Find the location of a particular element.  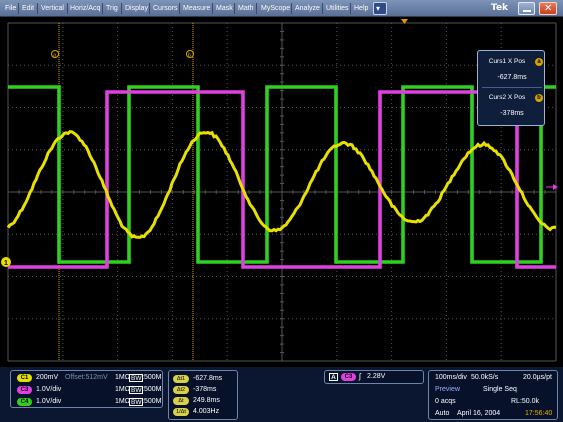

acquisition-state: Preview is located at coordinates (447, 389).